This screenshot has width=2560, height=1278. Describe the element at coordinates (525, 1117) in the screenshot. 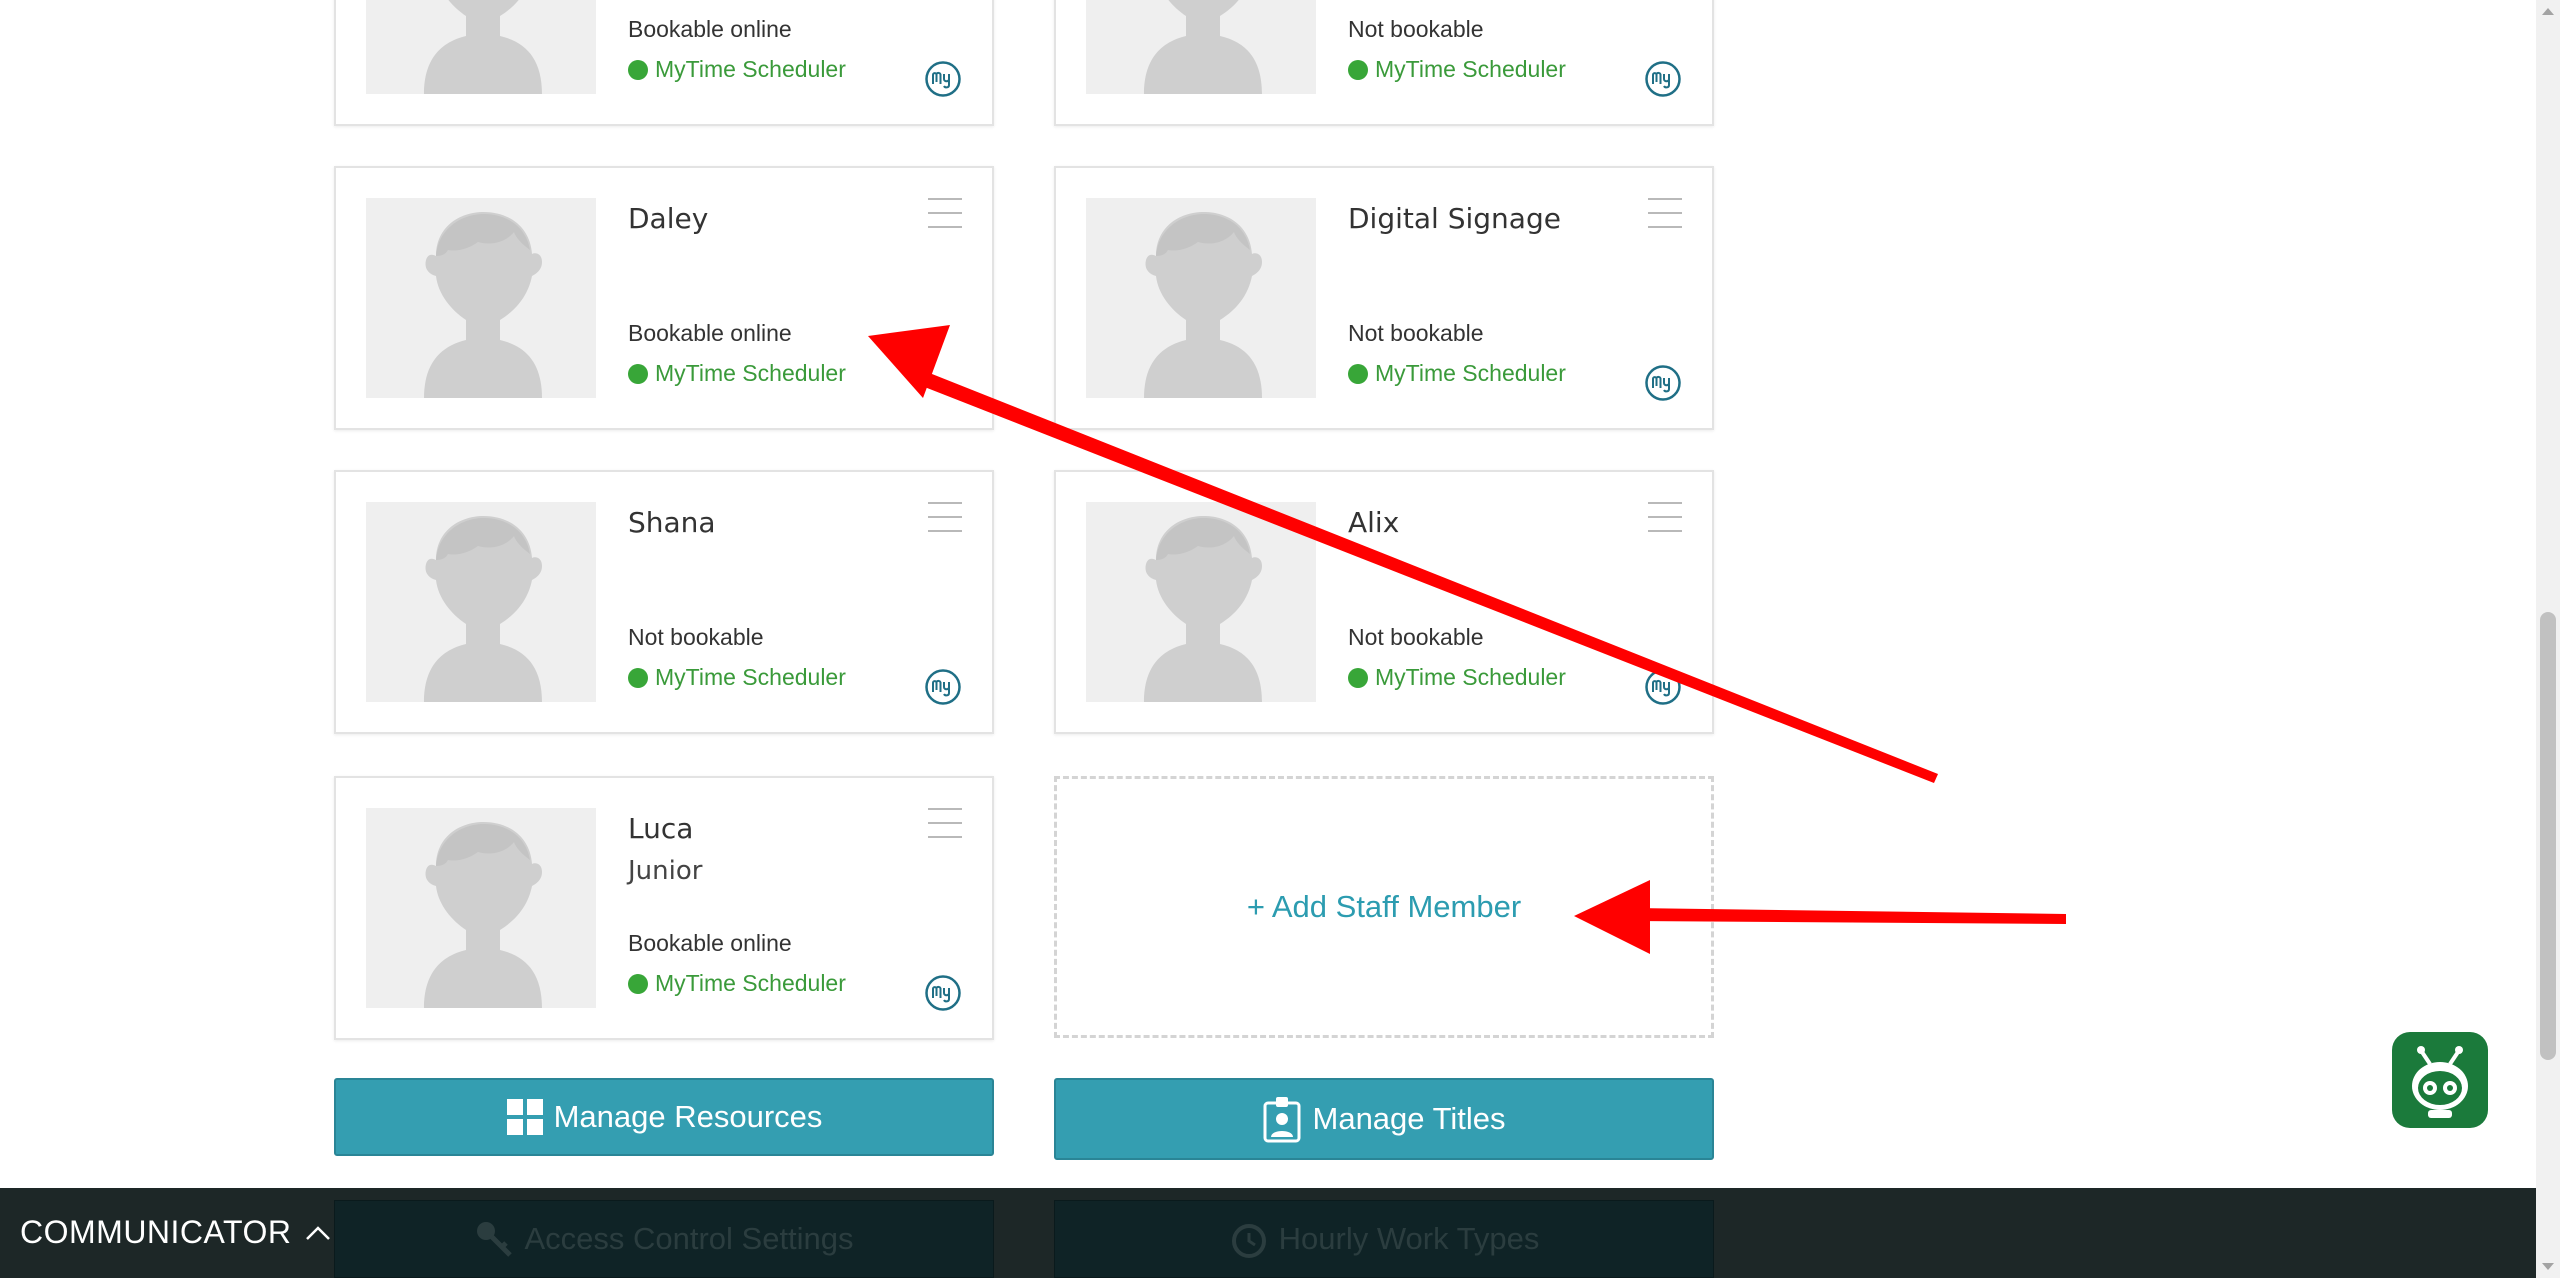

I see `grid-icon` at that location.